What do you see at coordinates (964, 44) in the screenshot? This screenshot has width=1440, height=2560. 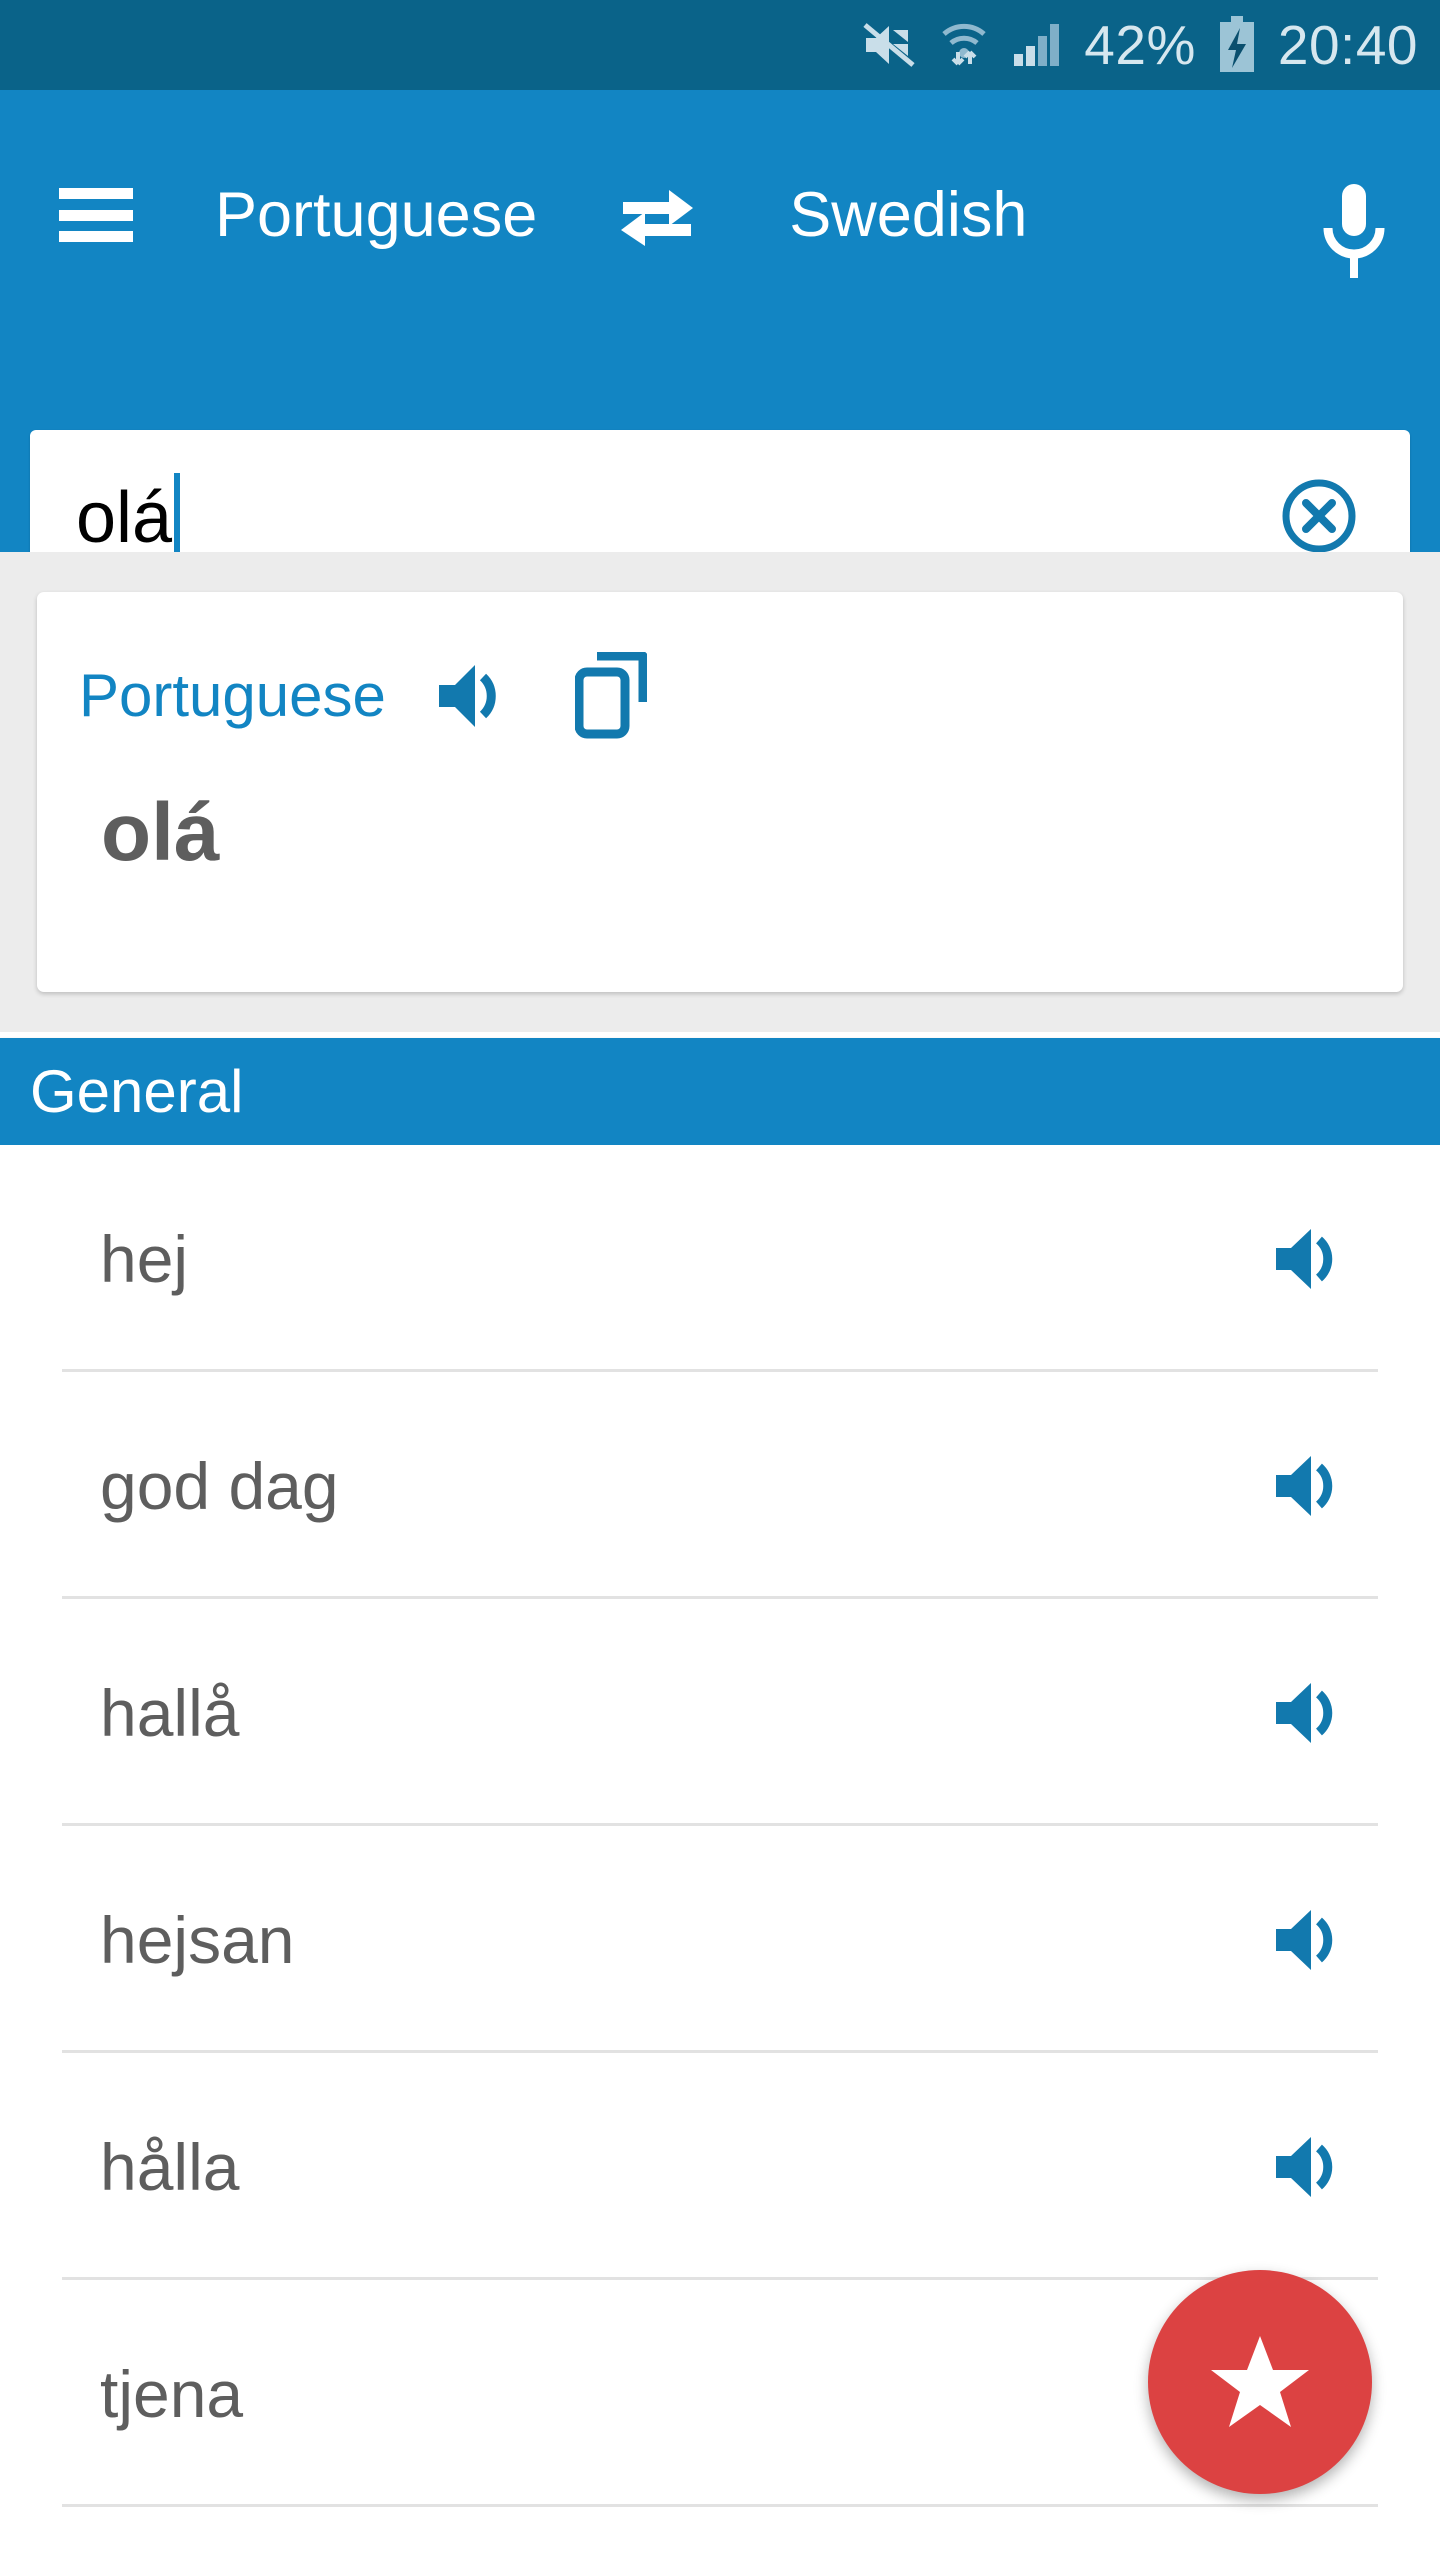 I see `wifi-icon` at bounding box center [964, 44].